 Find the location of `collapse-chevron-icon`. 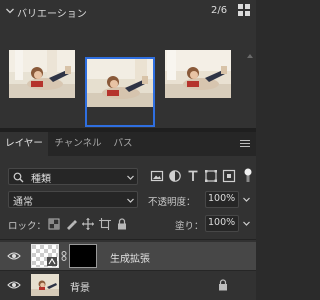

collapse-chevron-icon is located at coordinates (10, 11).